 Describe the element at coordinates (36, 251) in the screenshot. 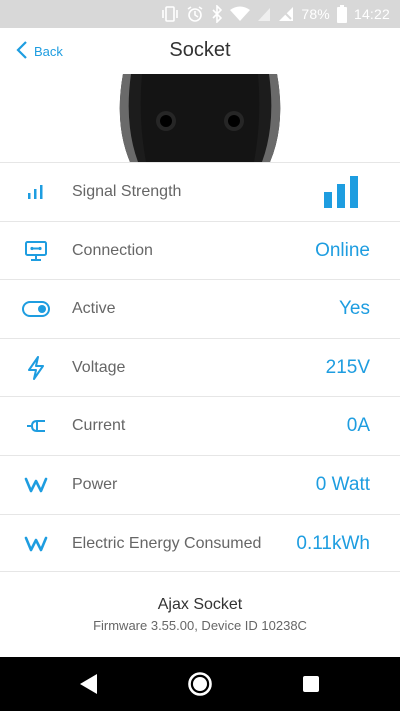

I see `connection-icon` at that location.